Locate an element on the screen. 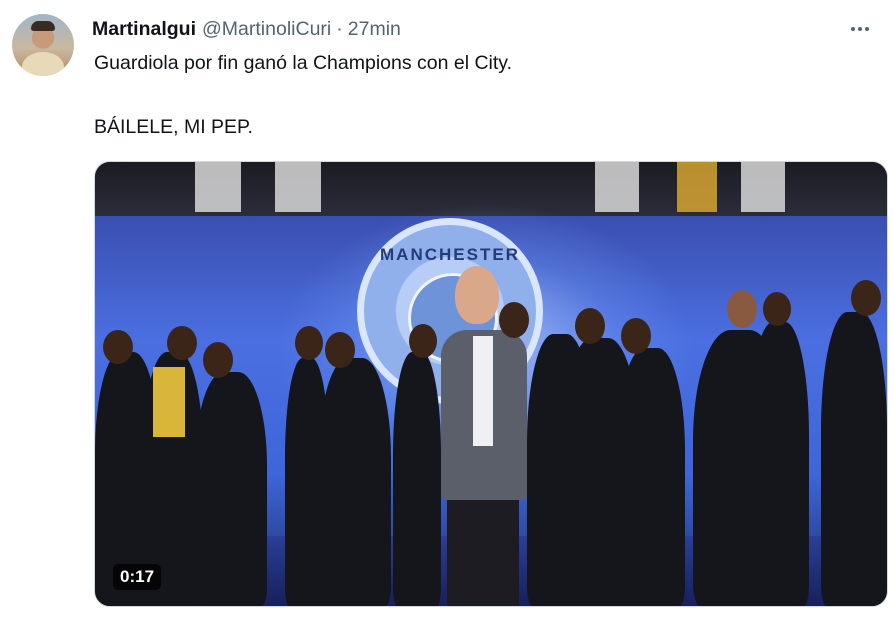 The image size is (894, 620). dancer-legs is located at coordinates (483, 549).